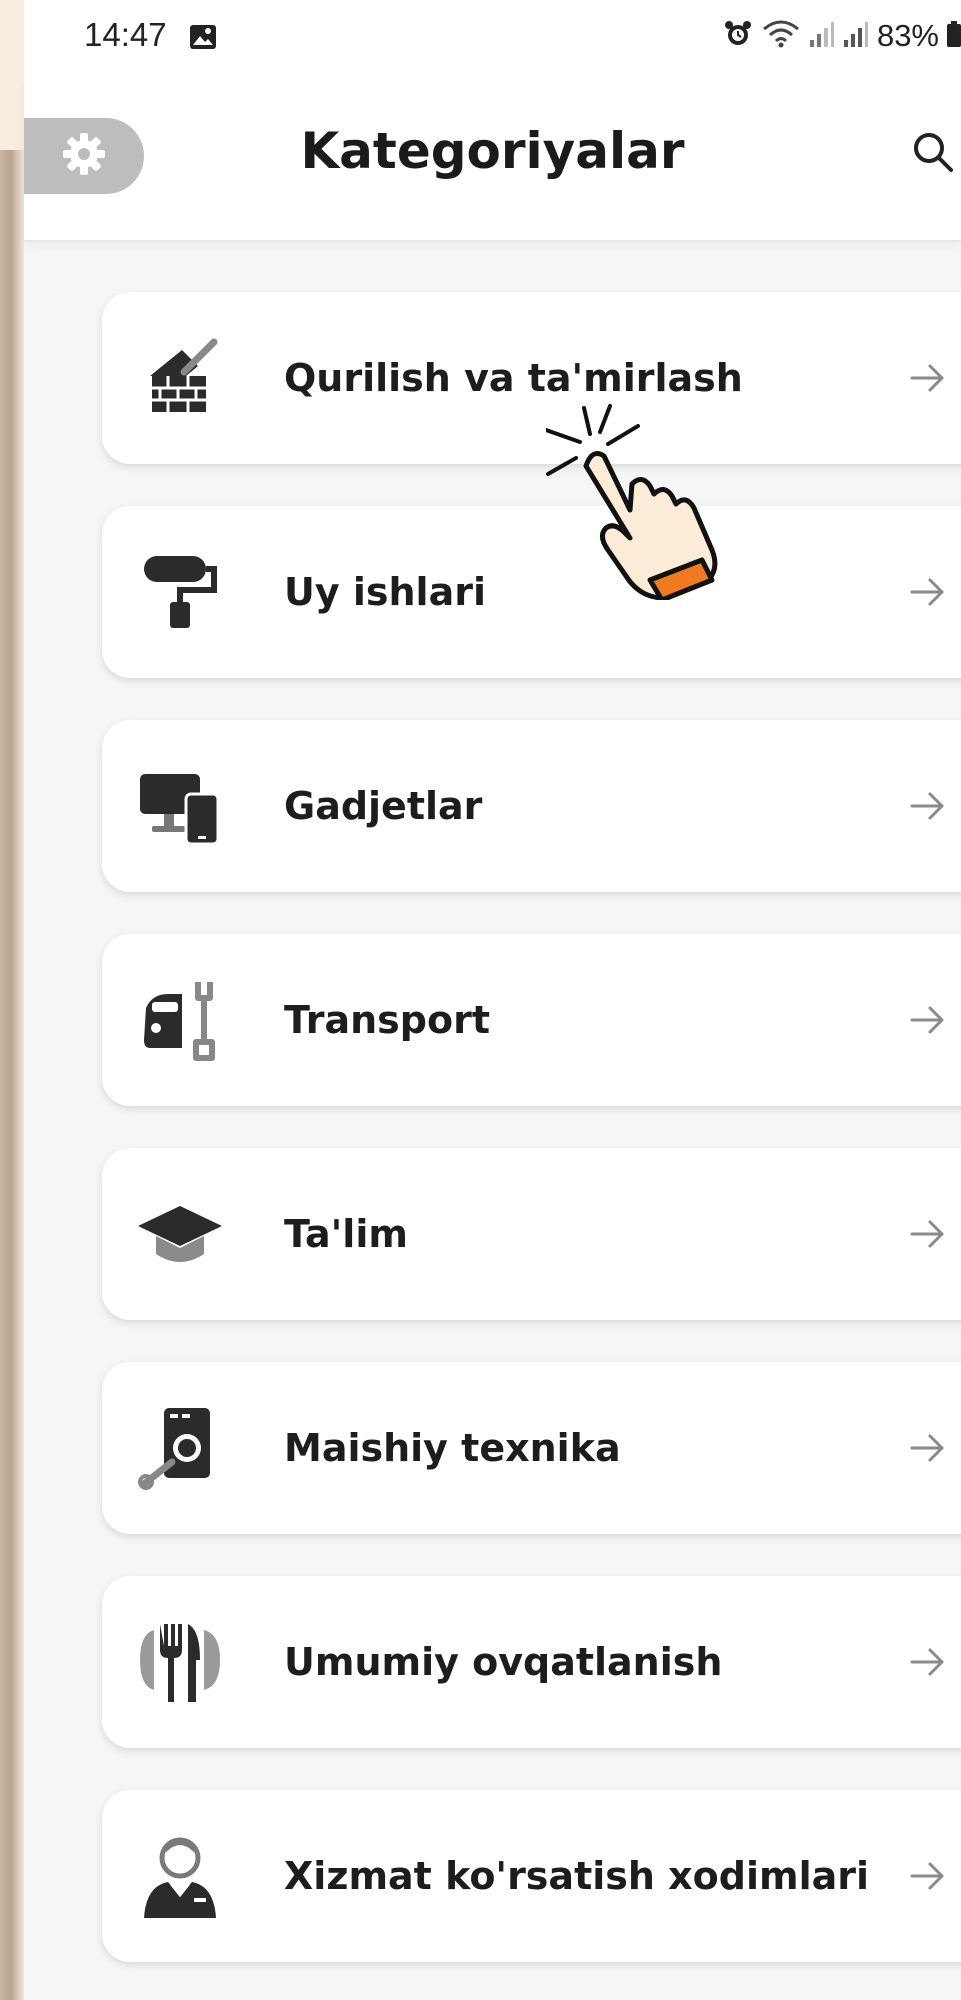 This screenshot has height=2000, width=961. I want to click on category-card-service-staff: Xizmat ko'rsatish xodimlari, so click(531, 1876).